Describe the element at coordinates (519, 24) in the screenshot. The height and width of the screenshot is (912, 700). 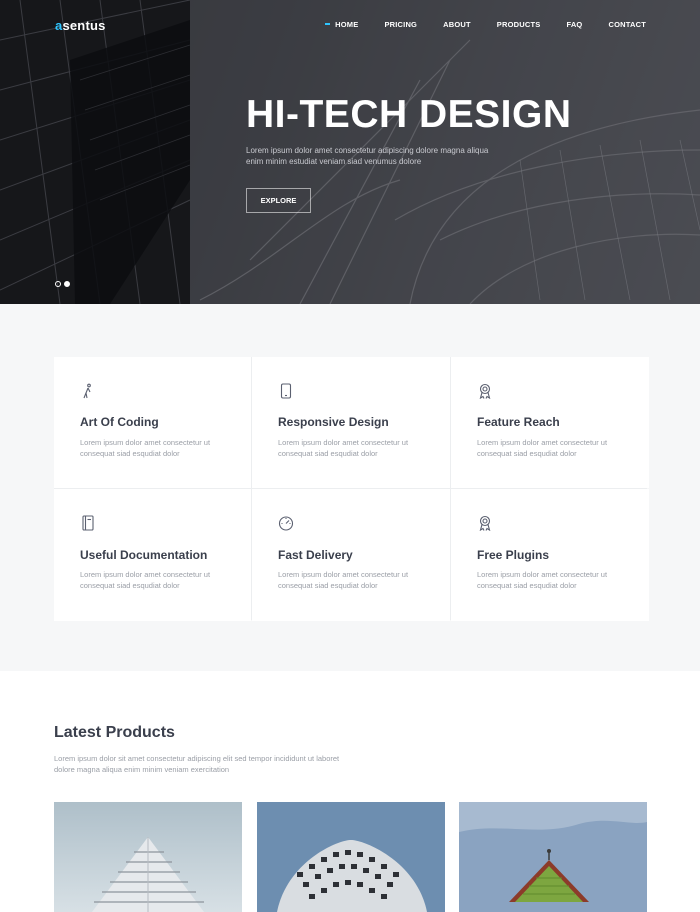
I see `nav-products: PRODUCTS` at that location.